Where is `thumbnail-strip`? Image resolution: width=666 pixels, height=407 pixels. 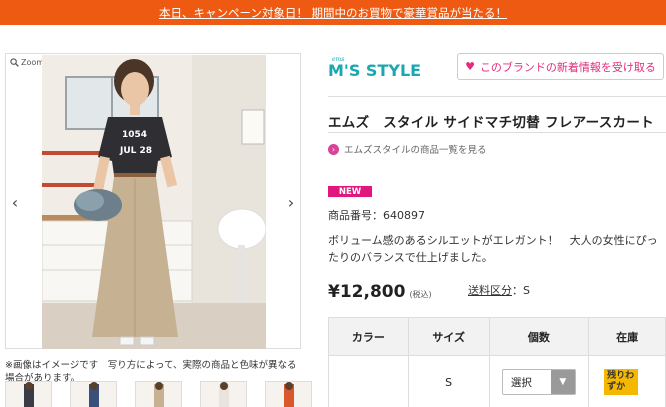
thumbnail-strip is located at coordinates (158, 394).